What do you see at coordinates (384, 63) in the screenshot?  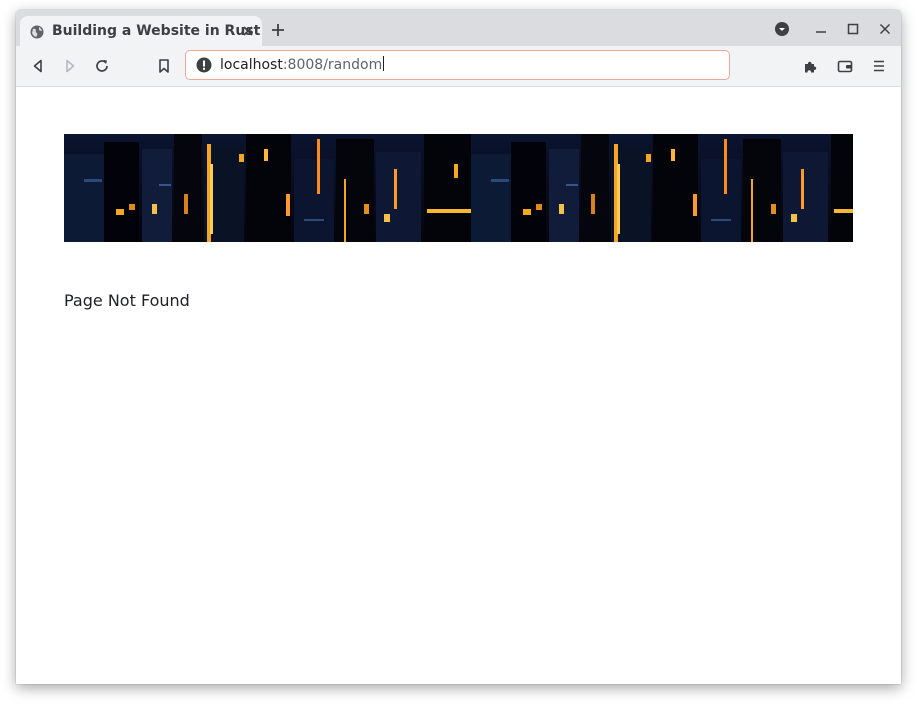 I see `text-caret` at bounding box center [384, 63].